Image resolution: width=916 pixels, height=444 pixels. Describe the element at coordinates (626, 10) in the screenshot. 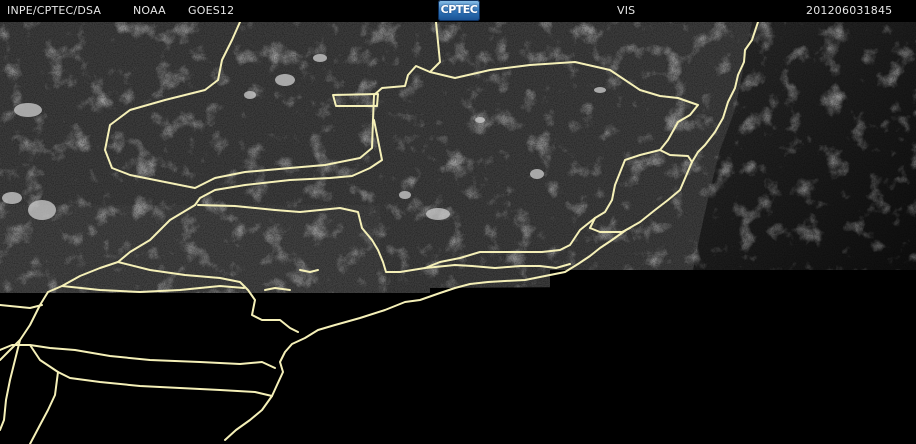

I see `channel-label: VIS` at that location.